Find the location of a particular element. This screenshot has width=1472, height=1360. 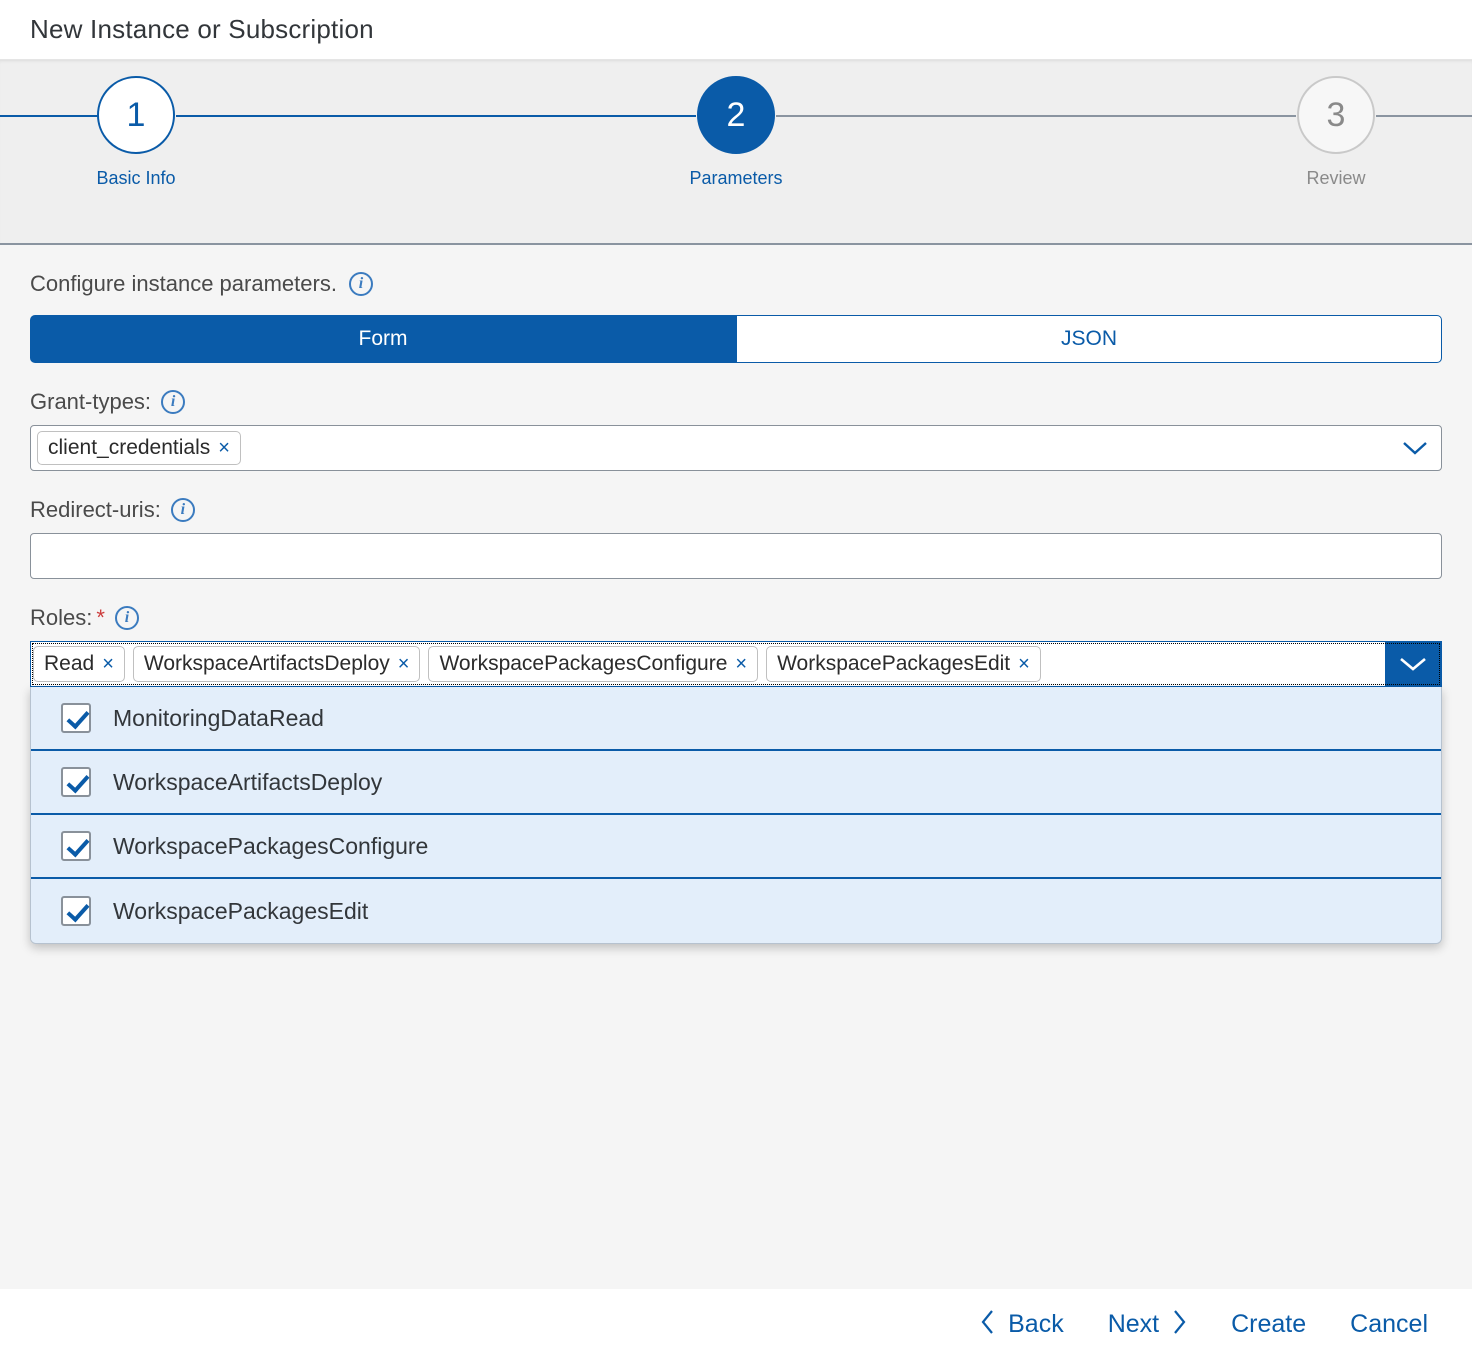

create-button: Create is located at coordinates (1268, 1324).